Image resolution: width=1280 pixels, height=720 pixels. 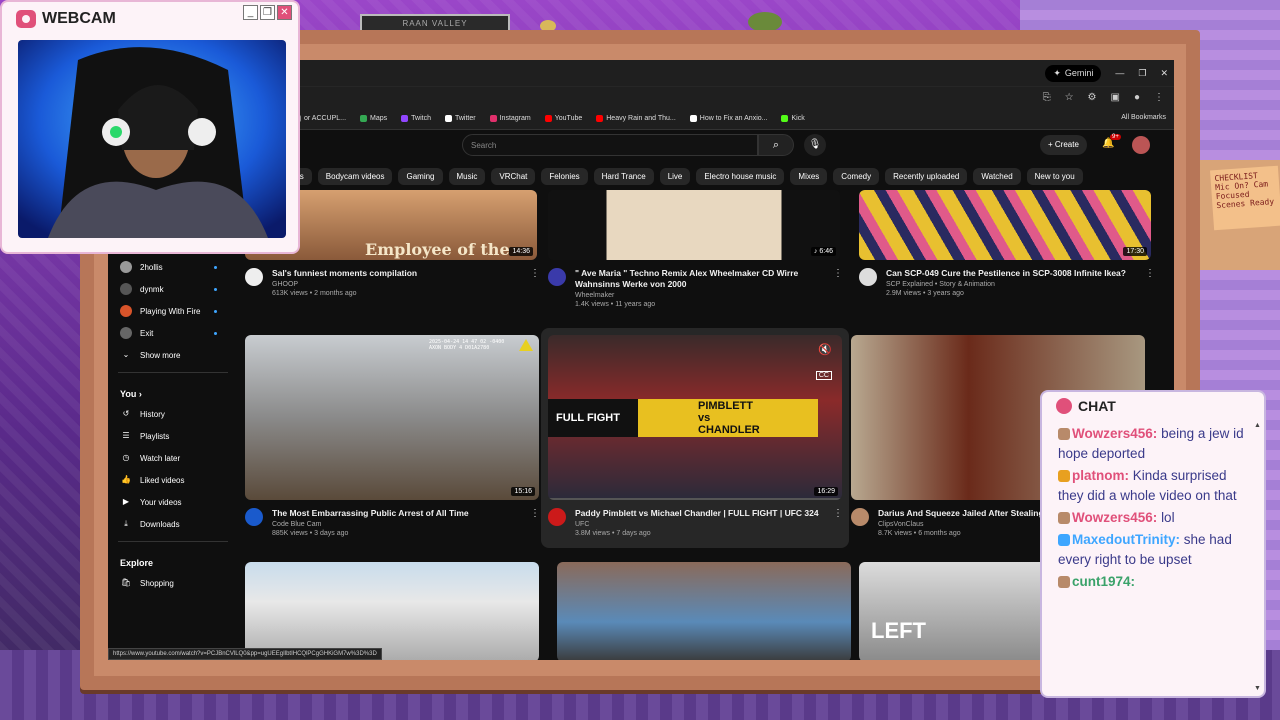 What do you see at coordinates (675, 176) in the screenshot?
I see `filter-chip: Live` at bounding box center [675, 176].